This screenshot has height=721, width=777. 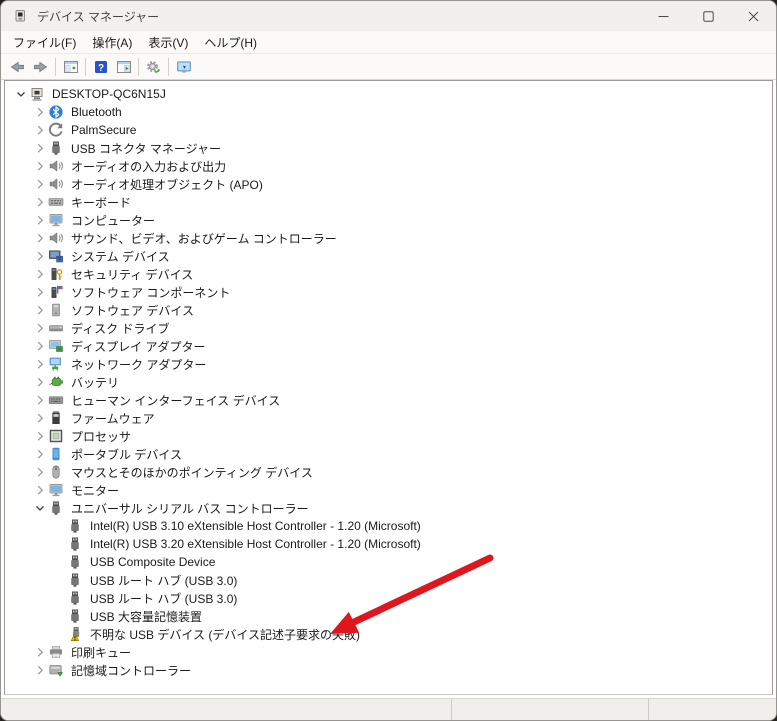 What do you see at coordinates (388, 418) in the screenshot?
I see `tree-item: ファームウェア` at bounding box center [388, 418].